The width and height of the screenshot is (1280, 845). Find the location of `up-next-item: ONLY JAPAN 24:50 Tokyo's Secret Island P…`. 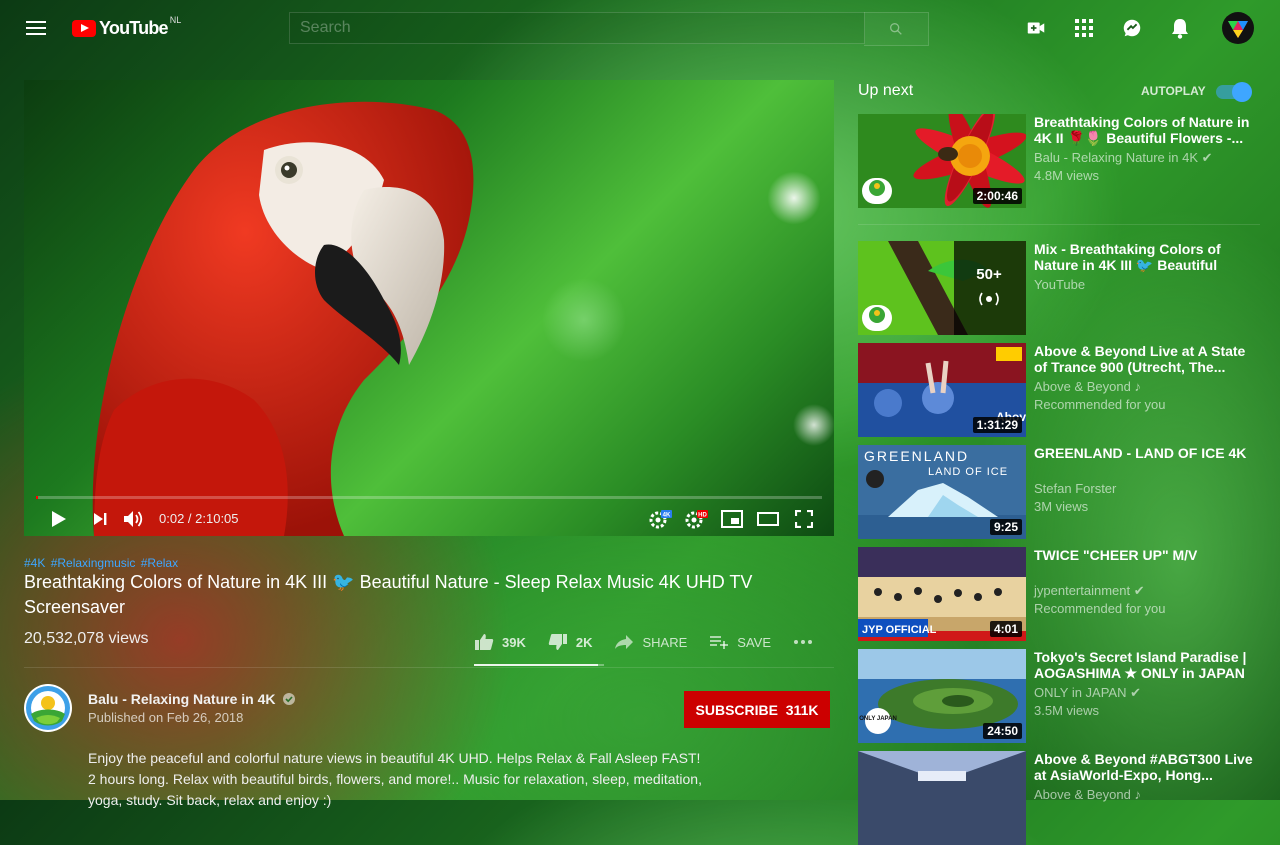

up-next-item: ONLY JAPAN 24:50 Tokyo's Secret Island P… is located at coordinates (1059, 696).